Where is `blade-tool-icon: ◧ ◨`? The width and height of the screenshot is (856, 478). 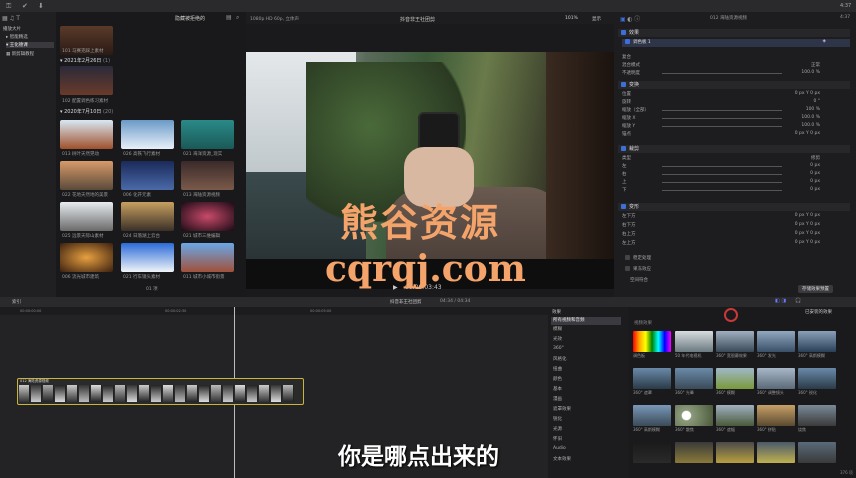
blade-tool-icon: ◧ ◨ is located at coordinates (780, 301).